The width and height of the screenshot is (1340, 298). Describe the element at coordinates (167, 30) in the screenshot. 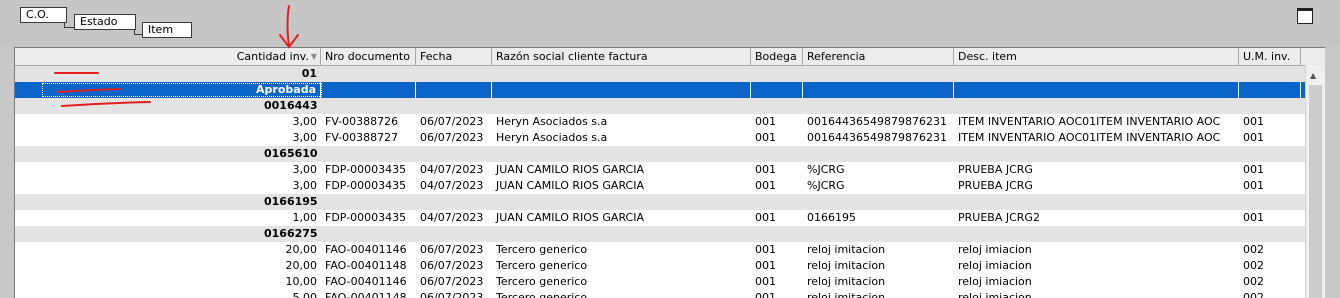

I see `group-chip-item: Item` at that location.